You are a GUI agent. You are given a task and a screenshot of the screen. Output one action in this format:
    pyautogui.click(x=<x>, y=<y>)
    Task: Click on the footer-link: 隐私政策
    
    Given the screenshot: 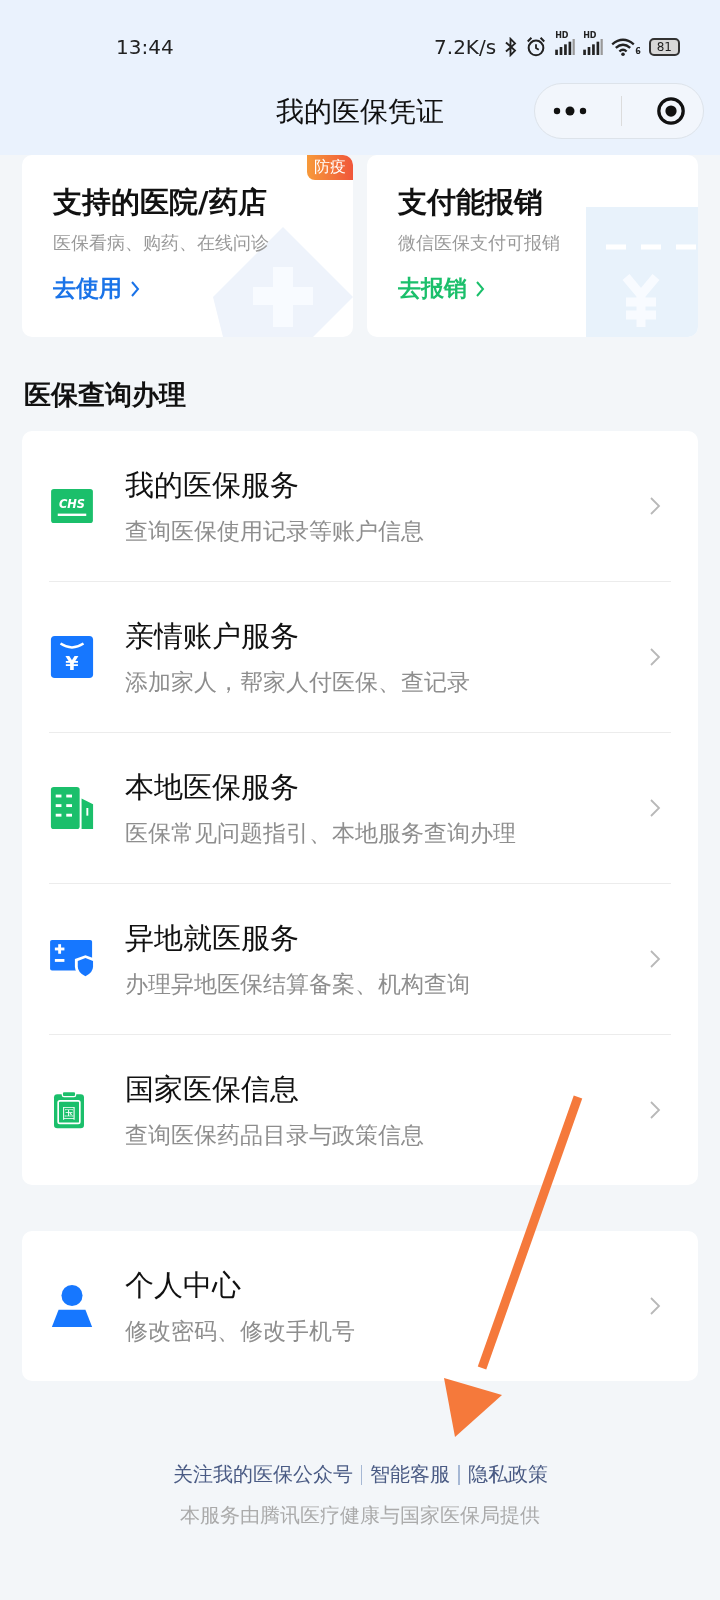 What is the action you would take?
    pyautogui.click(x=507, y=1474)
    